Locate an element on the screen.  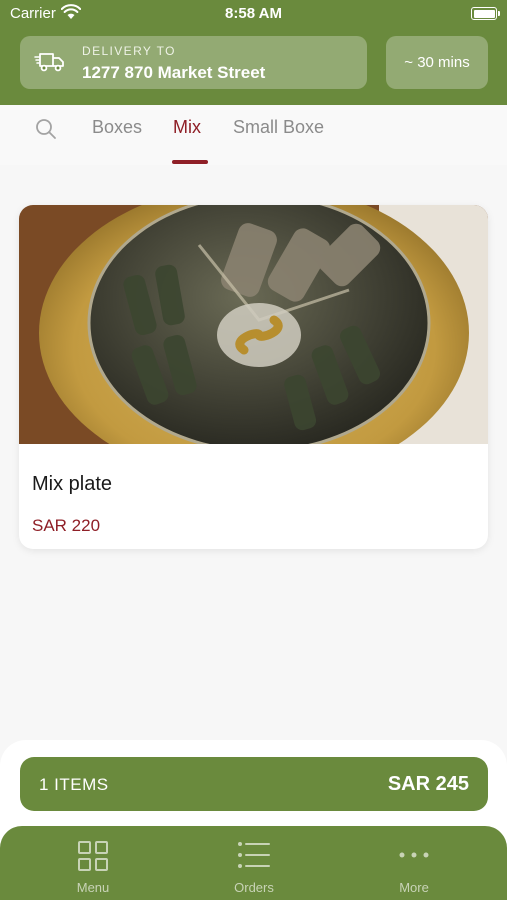
clock: 8:58 AM is located at coordinates (253, 13).